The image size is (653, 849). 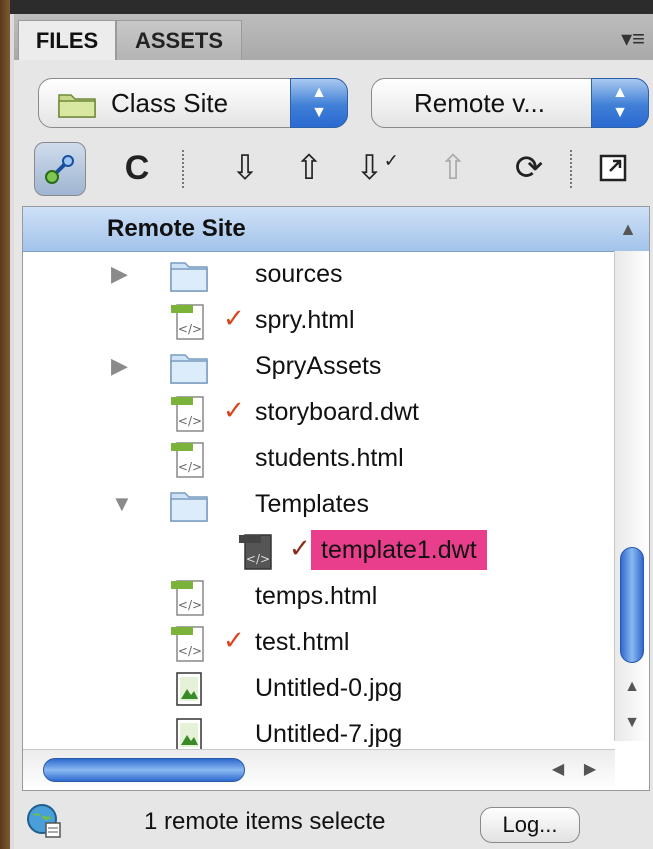 I want to click on panel-tab-bar: FILES ASSETS ▾≡, so click(x=333, y=37).